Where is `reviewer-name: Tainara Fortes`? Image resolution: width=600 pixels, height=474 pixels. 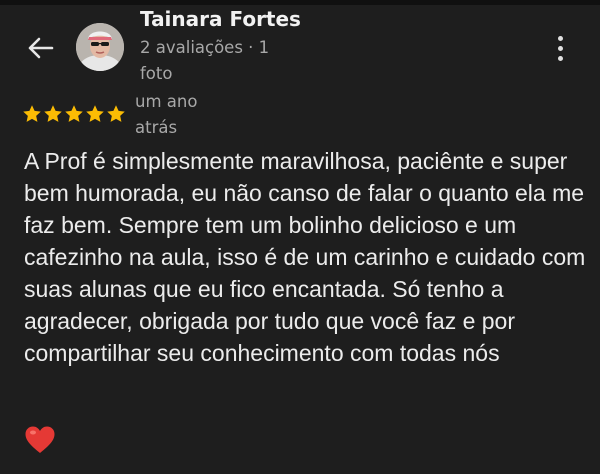
reviewer-name: Tainara Fortes is located at coordinates (220, 19).